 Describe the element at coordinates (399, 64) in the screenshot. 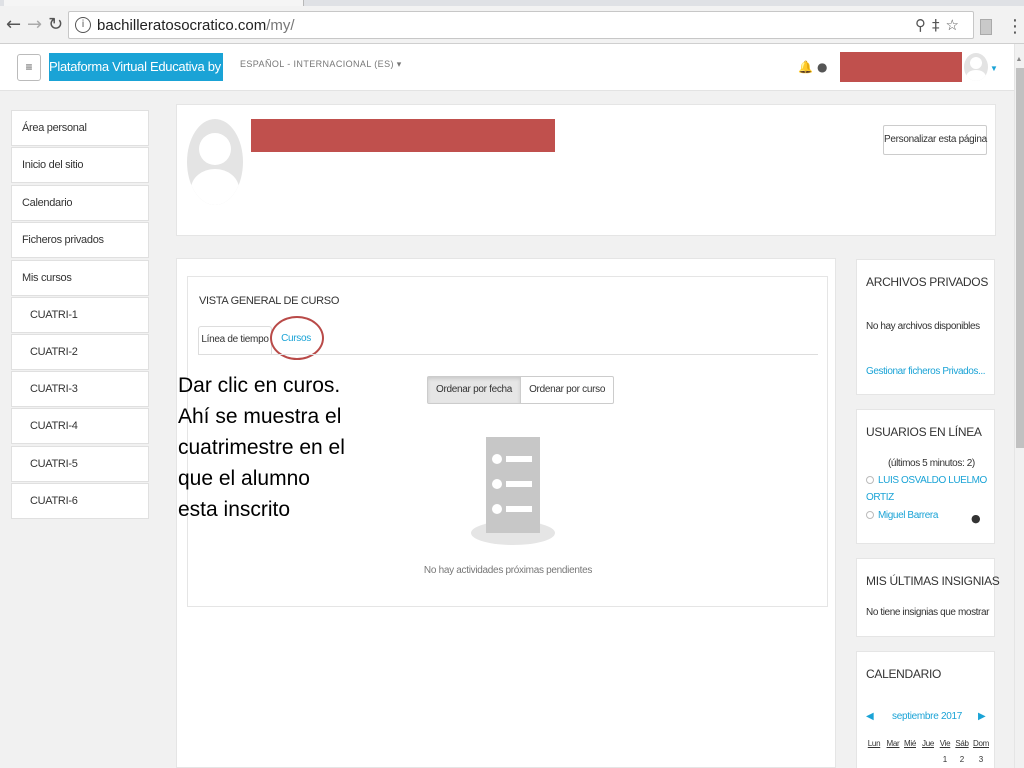

I see `caret-down-icon: ▾` at that location.